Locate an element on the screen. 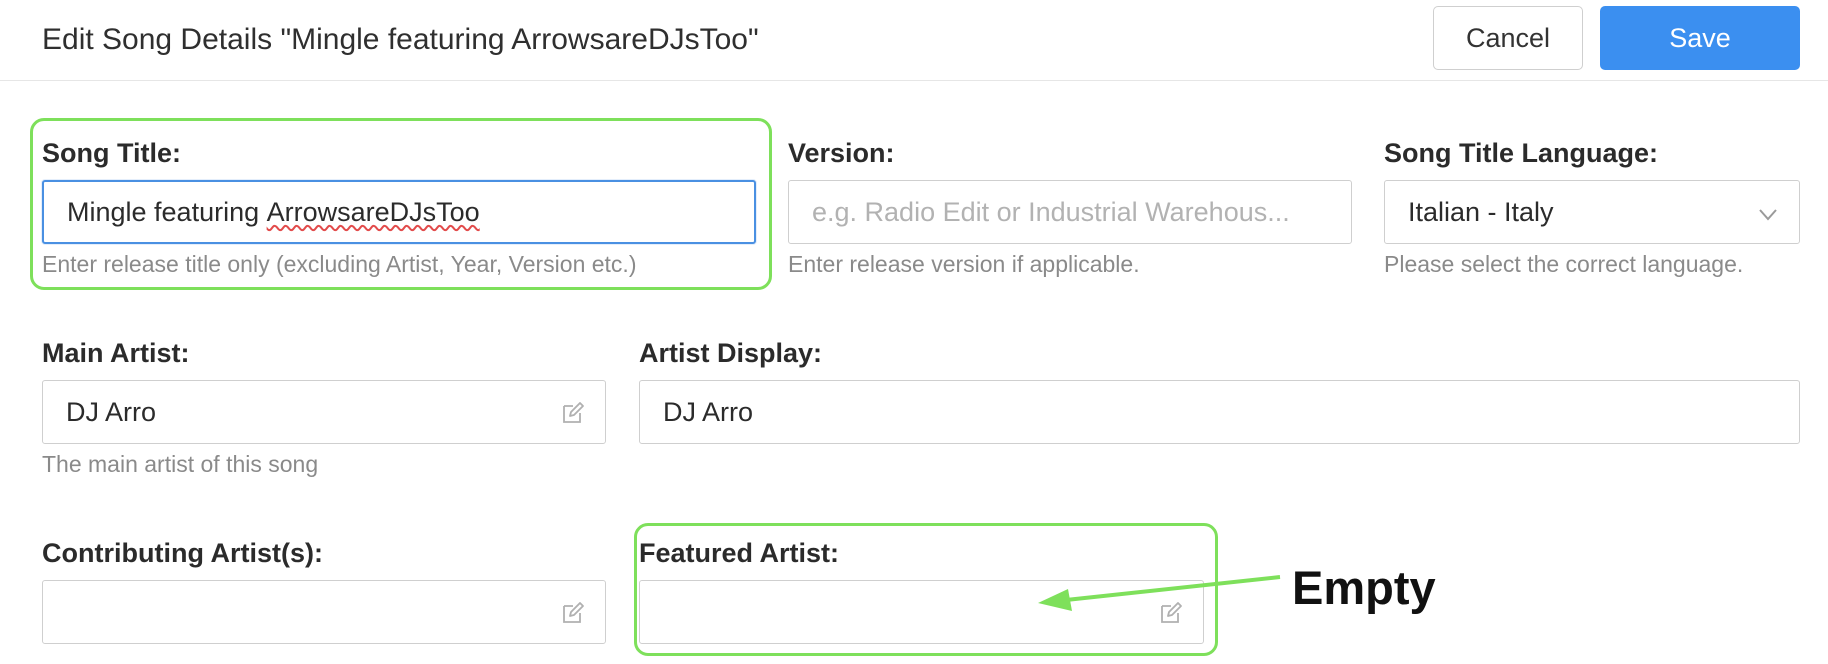  contributing-artists-input is located at coordinates (324, 612).